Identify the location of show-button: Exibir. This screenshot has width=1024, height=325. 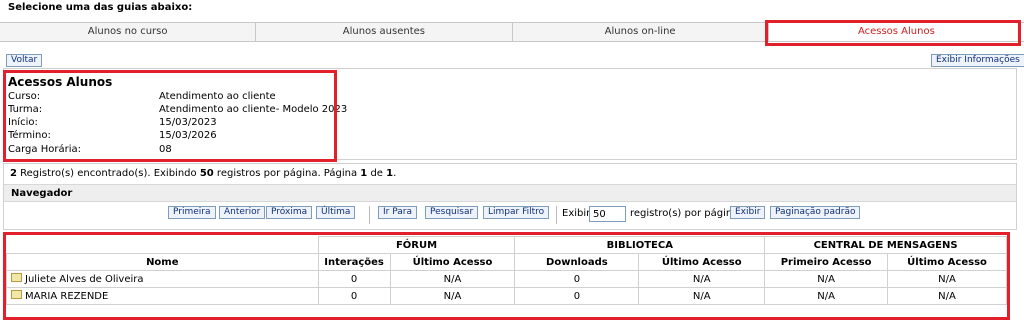
(748, 212).